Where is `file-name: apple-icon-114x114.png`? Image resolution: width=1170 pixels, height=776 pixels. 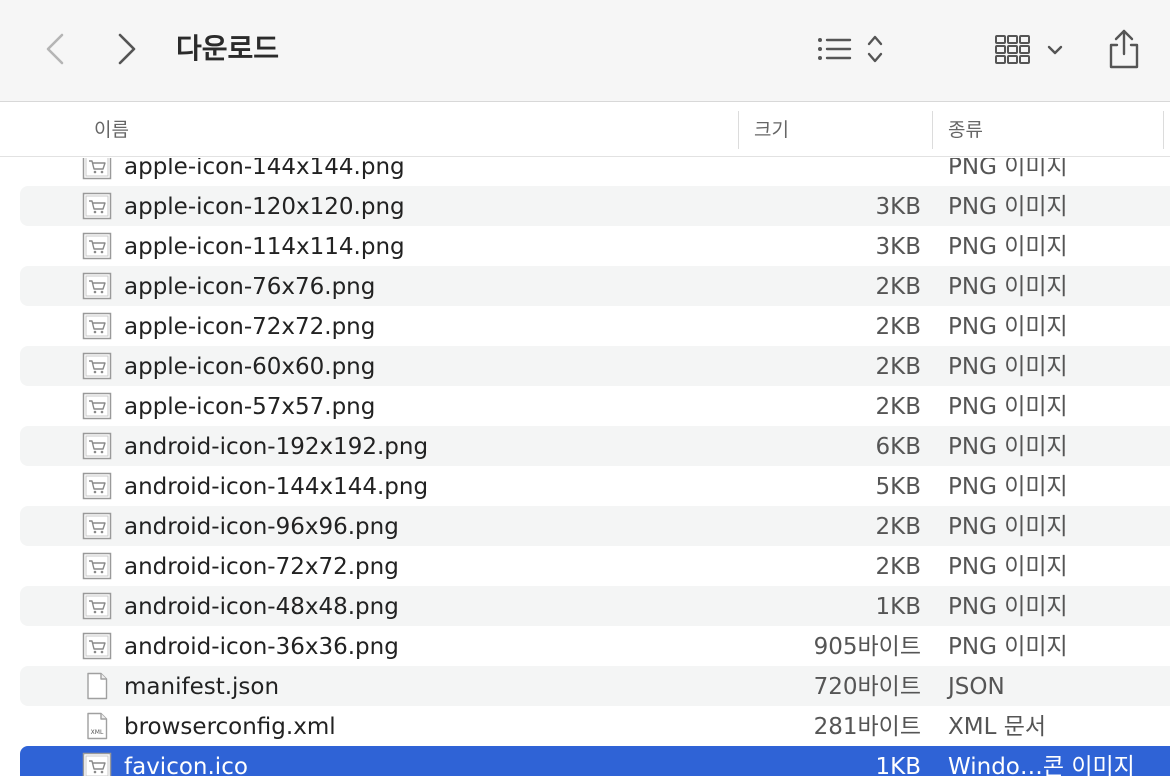
file-name: apple-icon-114x114.png is located at coordinates (264, 247).